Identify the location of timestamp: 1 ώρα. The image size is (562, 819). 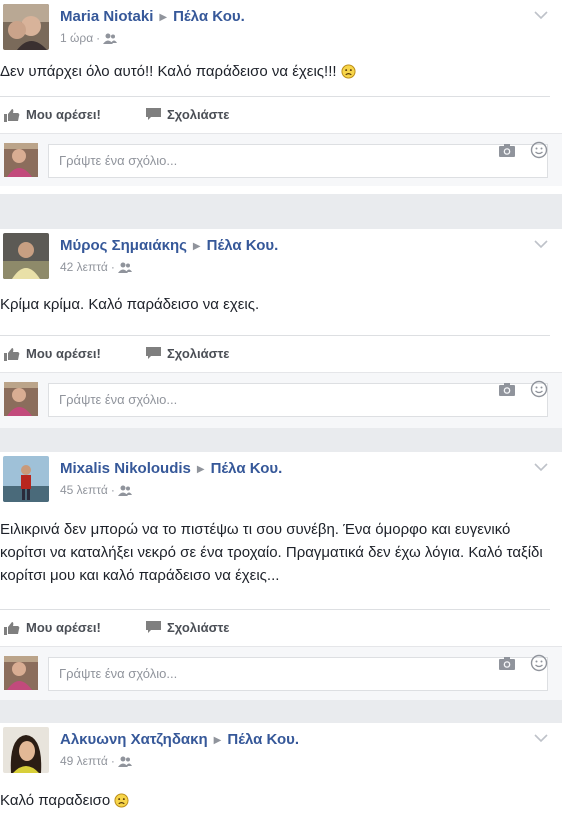
(76, 38).